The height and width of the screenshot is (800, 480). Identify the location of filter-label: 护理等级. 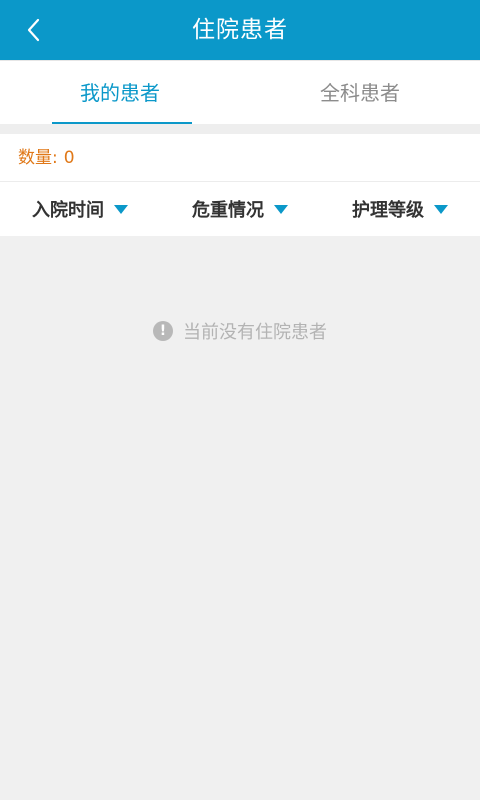
(388, 210).